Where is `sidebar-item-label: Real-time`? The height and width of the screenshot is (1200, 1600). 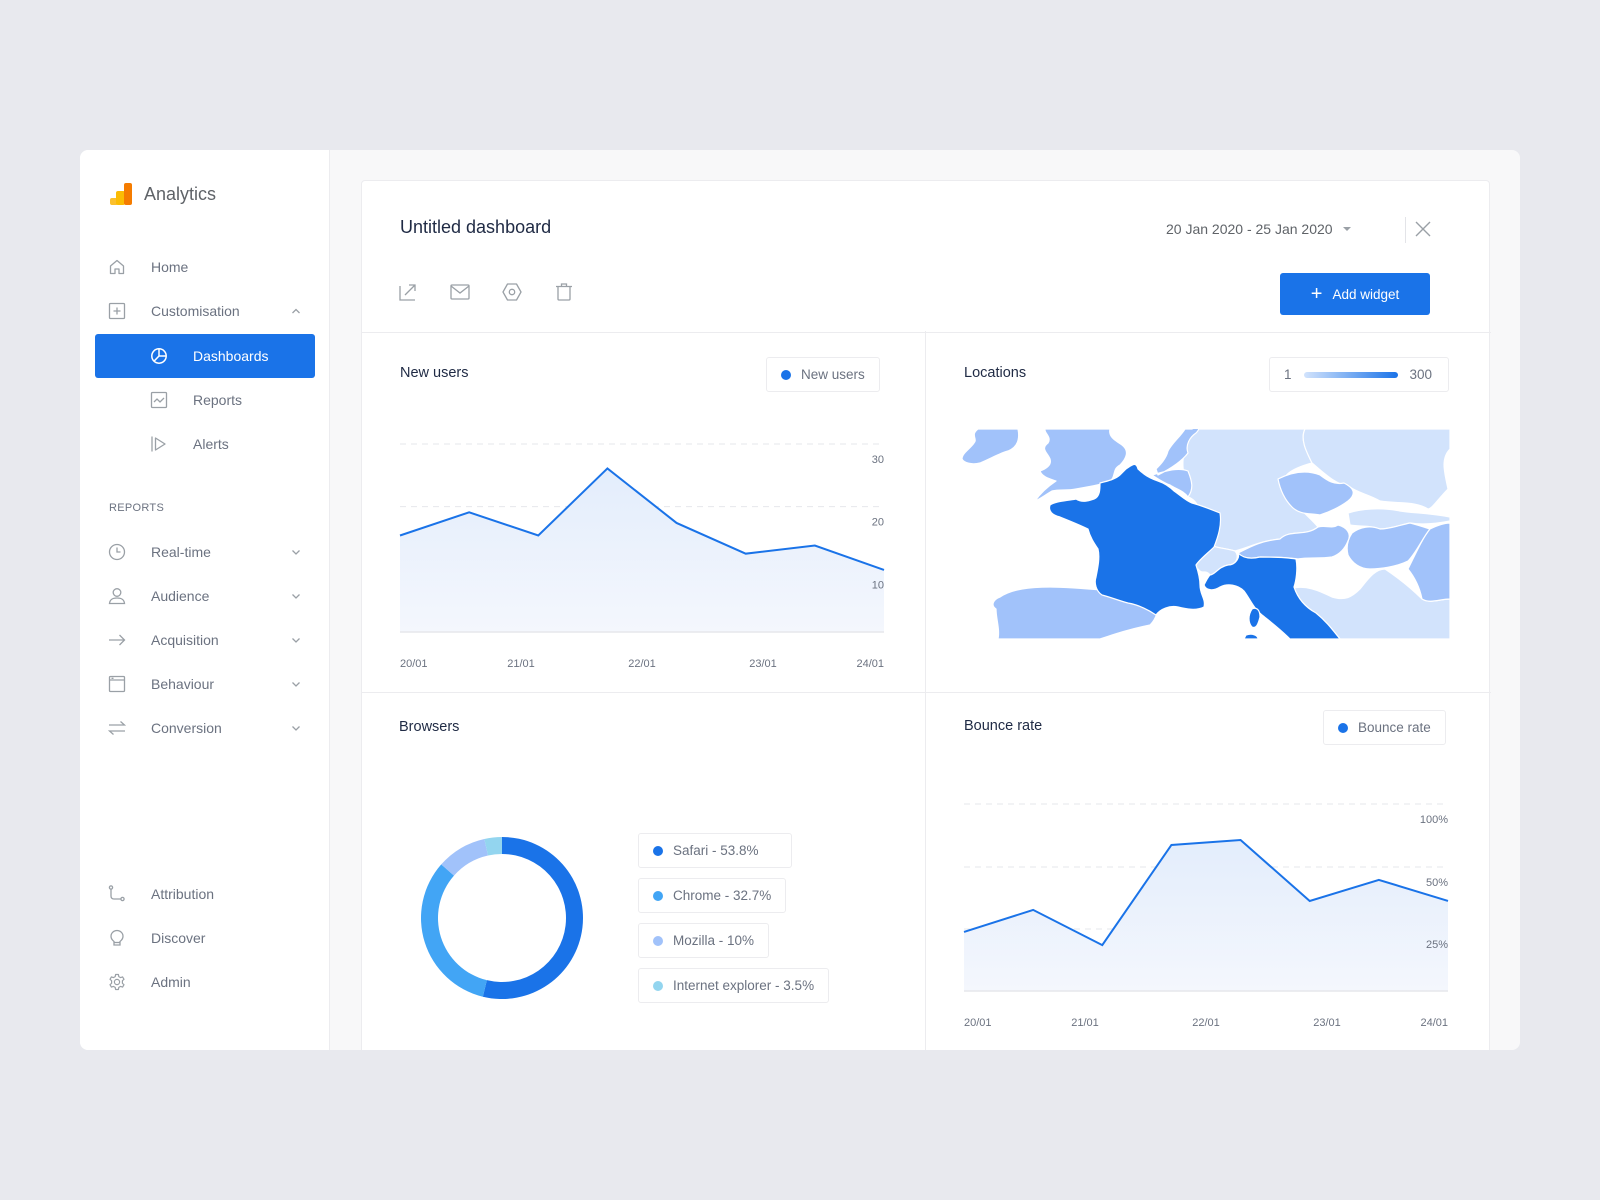
sidebar-item-label: Real-time is located at coordinates (181, 552).